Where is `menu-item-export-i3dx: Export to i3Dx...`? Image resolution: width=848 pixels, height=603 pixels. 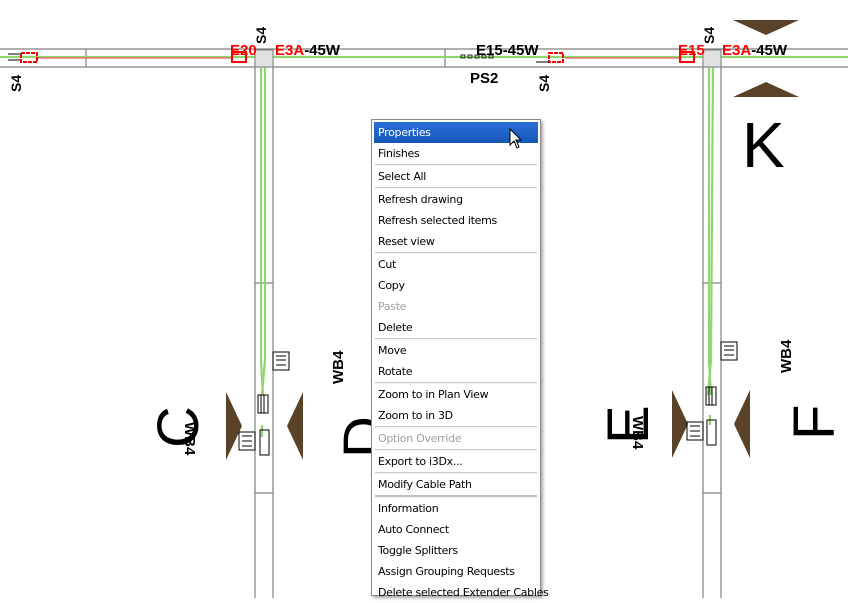 menu-item-export-i3dx: Export to i3Dx... is located at coordinates (456, 461).